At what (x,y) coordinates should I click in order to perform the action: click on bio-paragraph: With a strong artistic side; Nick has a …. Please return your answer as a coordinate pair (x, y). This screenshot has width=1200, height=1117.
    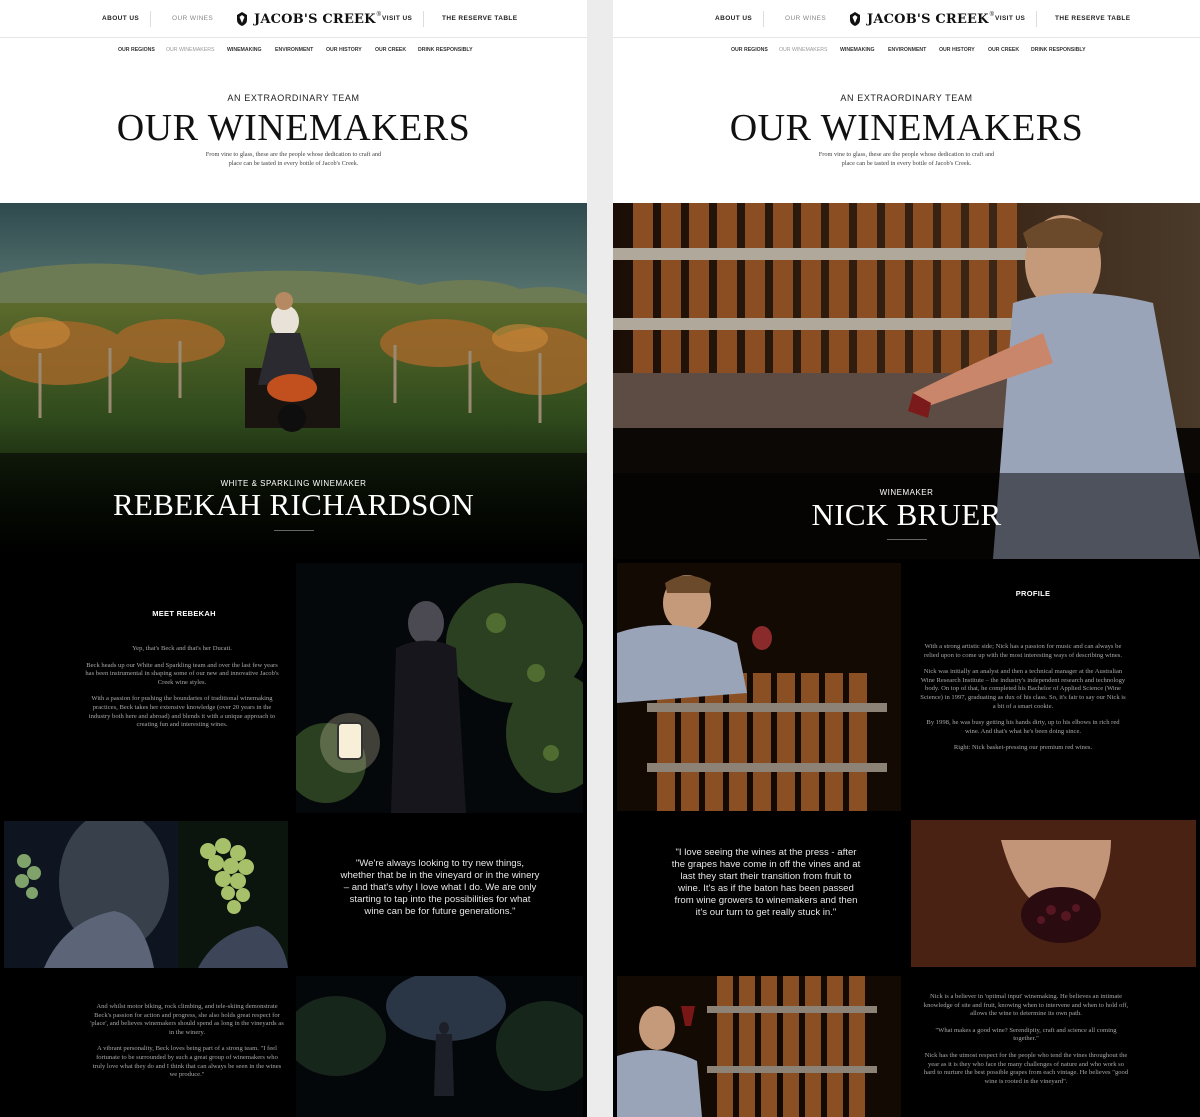
    Looking at the image, I should click on (1023, 651).